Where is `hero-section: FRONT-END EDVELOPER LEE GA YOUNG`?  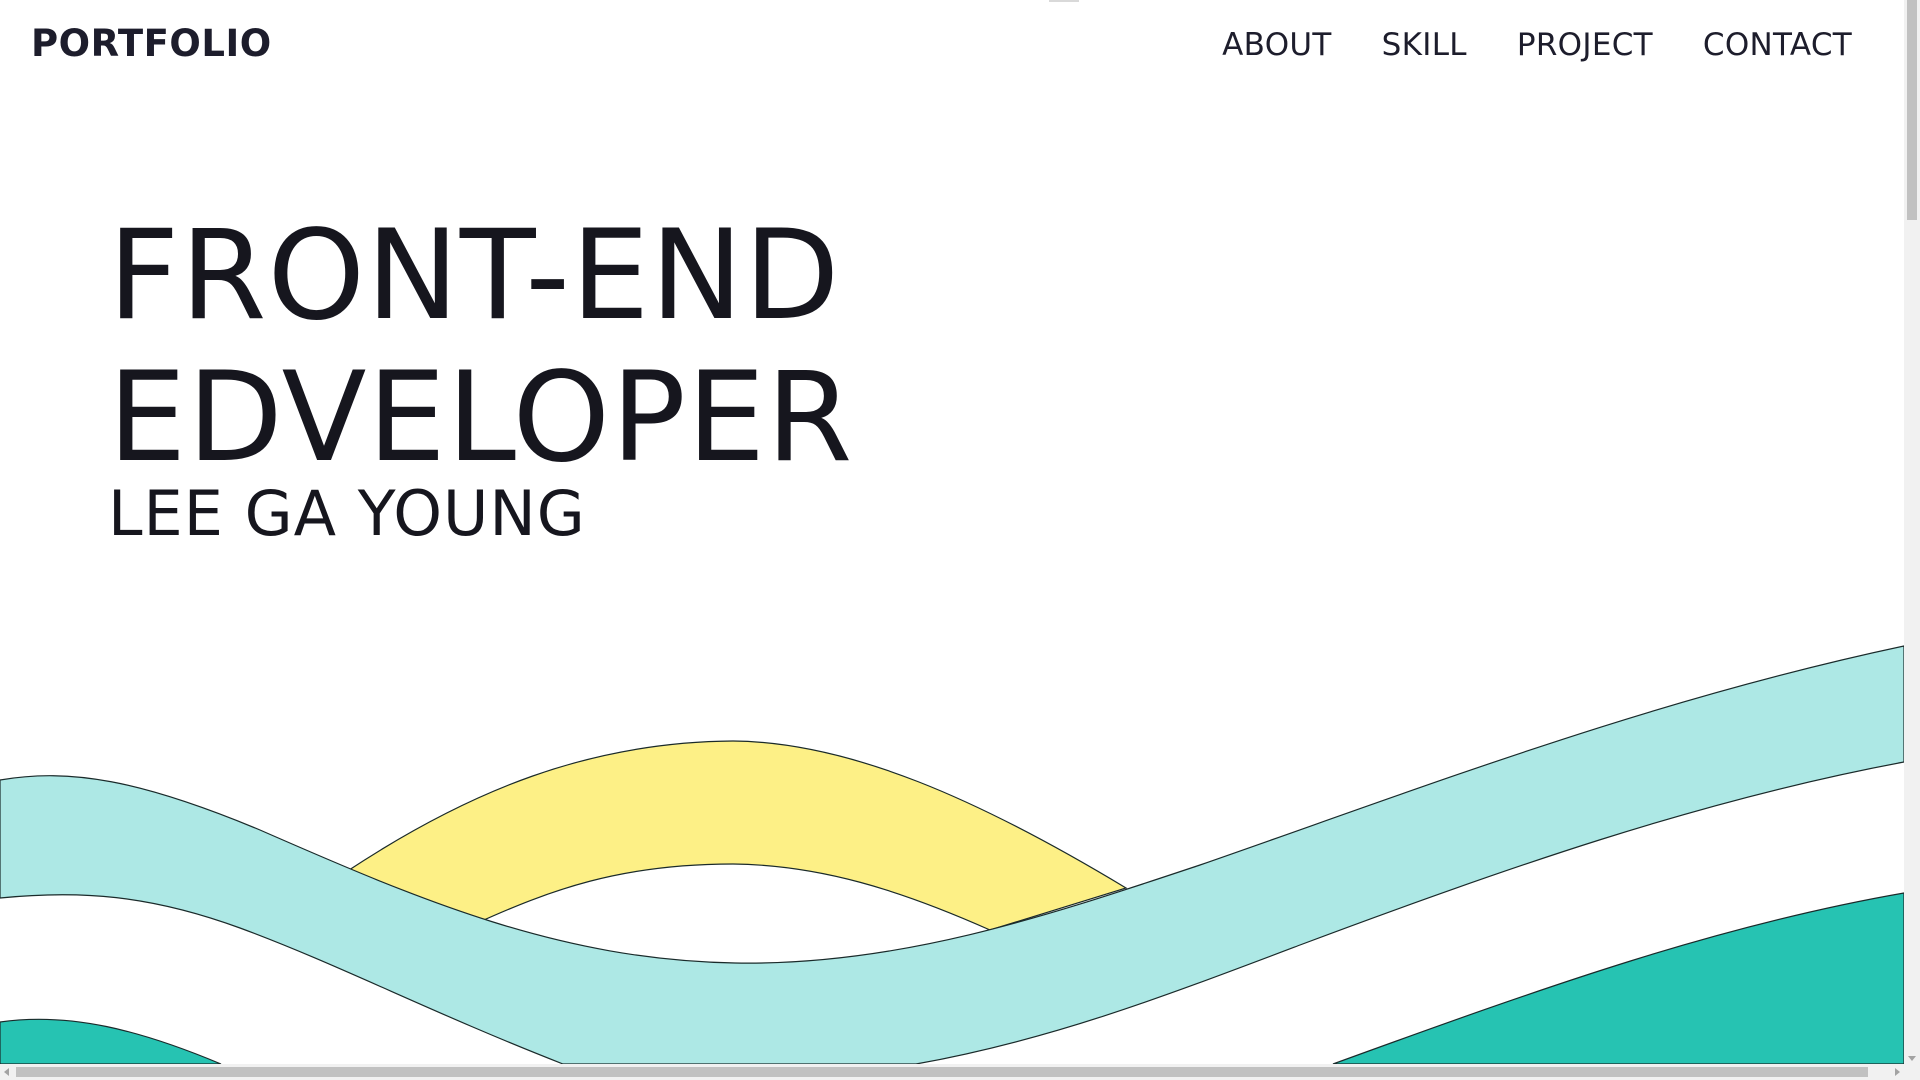 hero-section: FRONT-END EDVELOPER LEE GA YOUNG is located at coordinates (480, 377).